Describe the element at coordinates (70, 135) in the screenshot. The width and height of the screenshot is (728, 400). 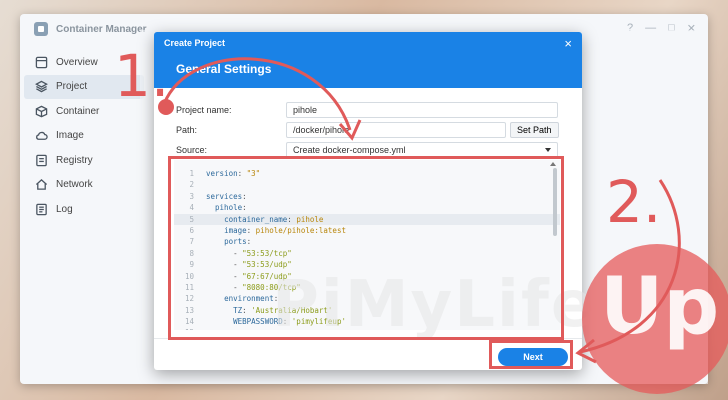
I see `sidebar-item-label: Image` at that location.